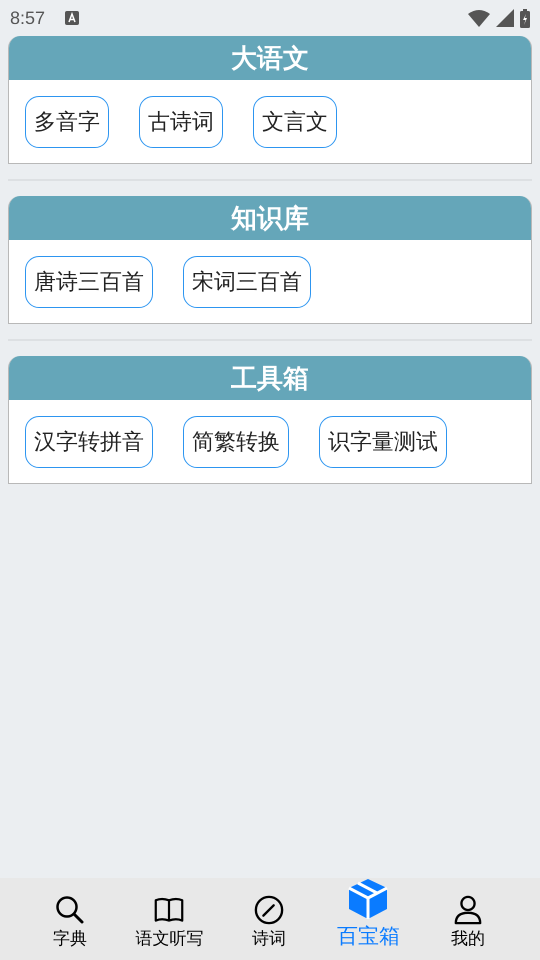  What do you see at coordinates (89, 442) in the screenshot?
I see `feature-button: 汉字转拼音` at bounding box center [89, 442].